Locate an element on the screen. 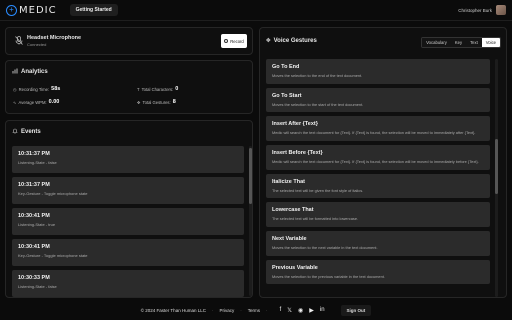 Image resolution: width=512 pixels, height=320 pixels. facebook-icon: f is located at coordinates (280, 310).